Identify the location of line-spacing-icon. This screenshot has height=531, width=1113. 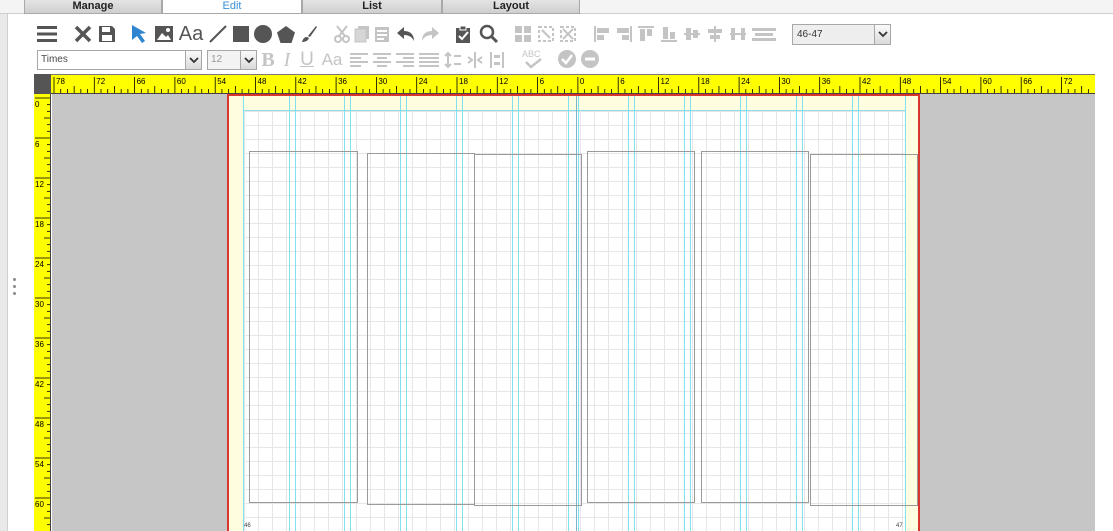
(453, 60).